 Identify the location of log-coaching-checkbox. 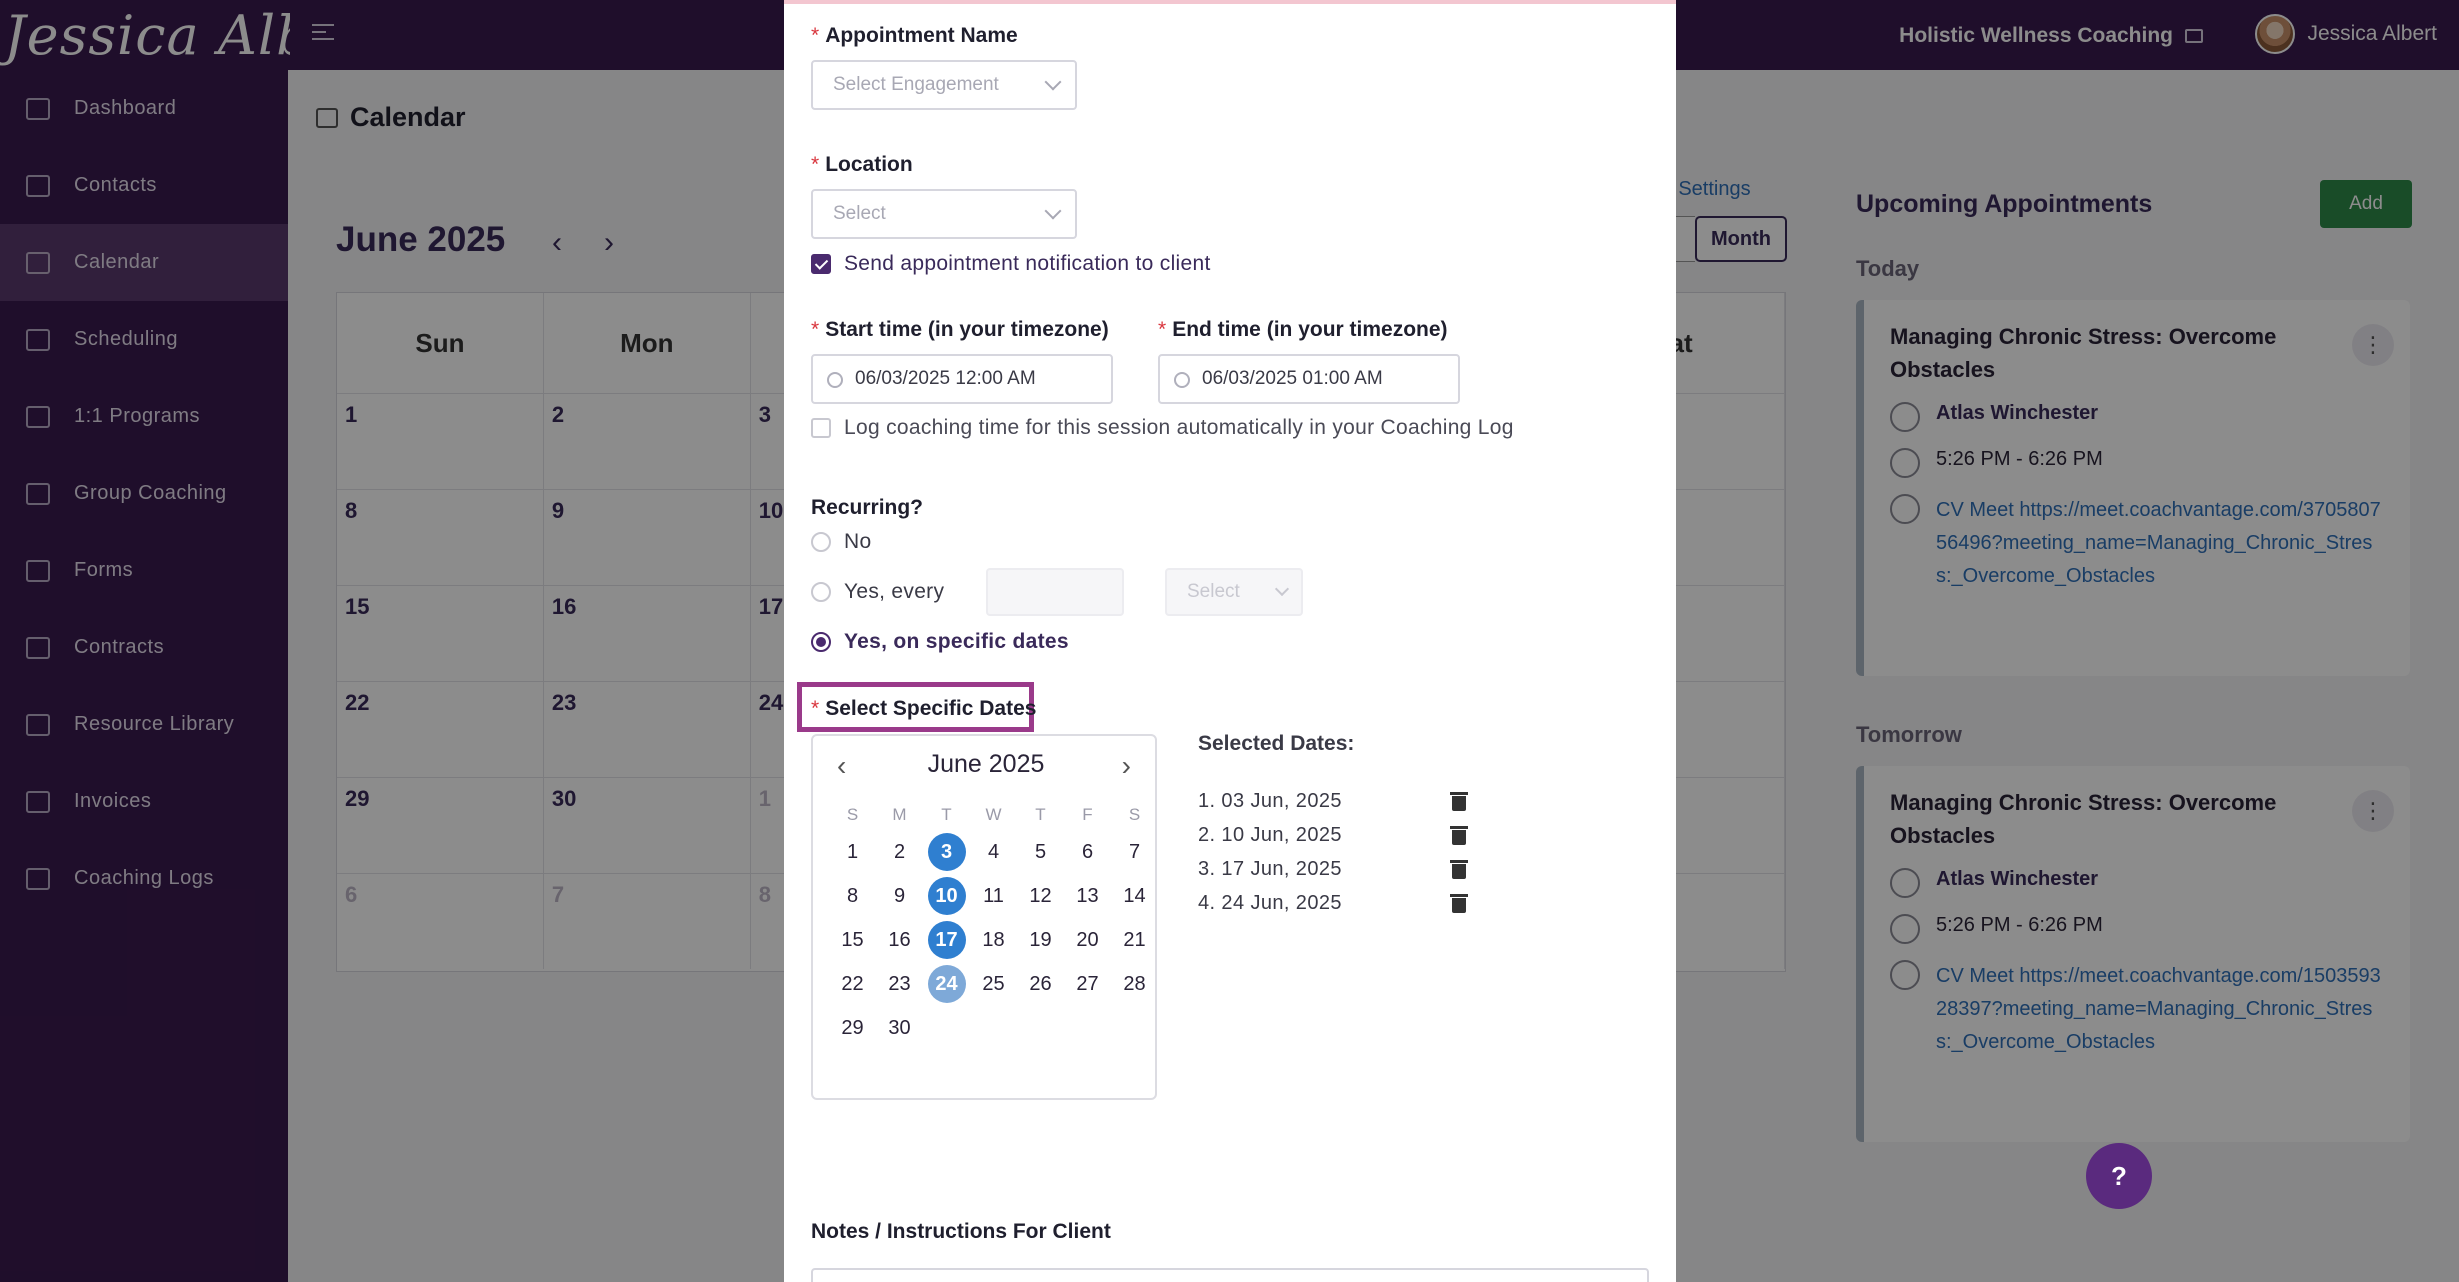
(821, 428).